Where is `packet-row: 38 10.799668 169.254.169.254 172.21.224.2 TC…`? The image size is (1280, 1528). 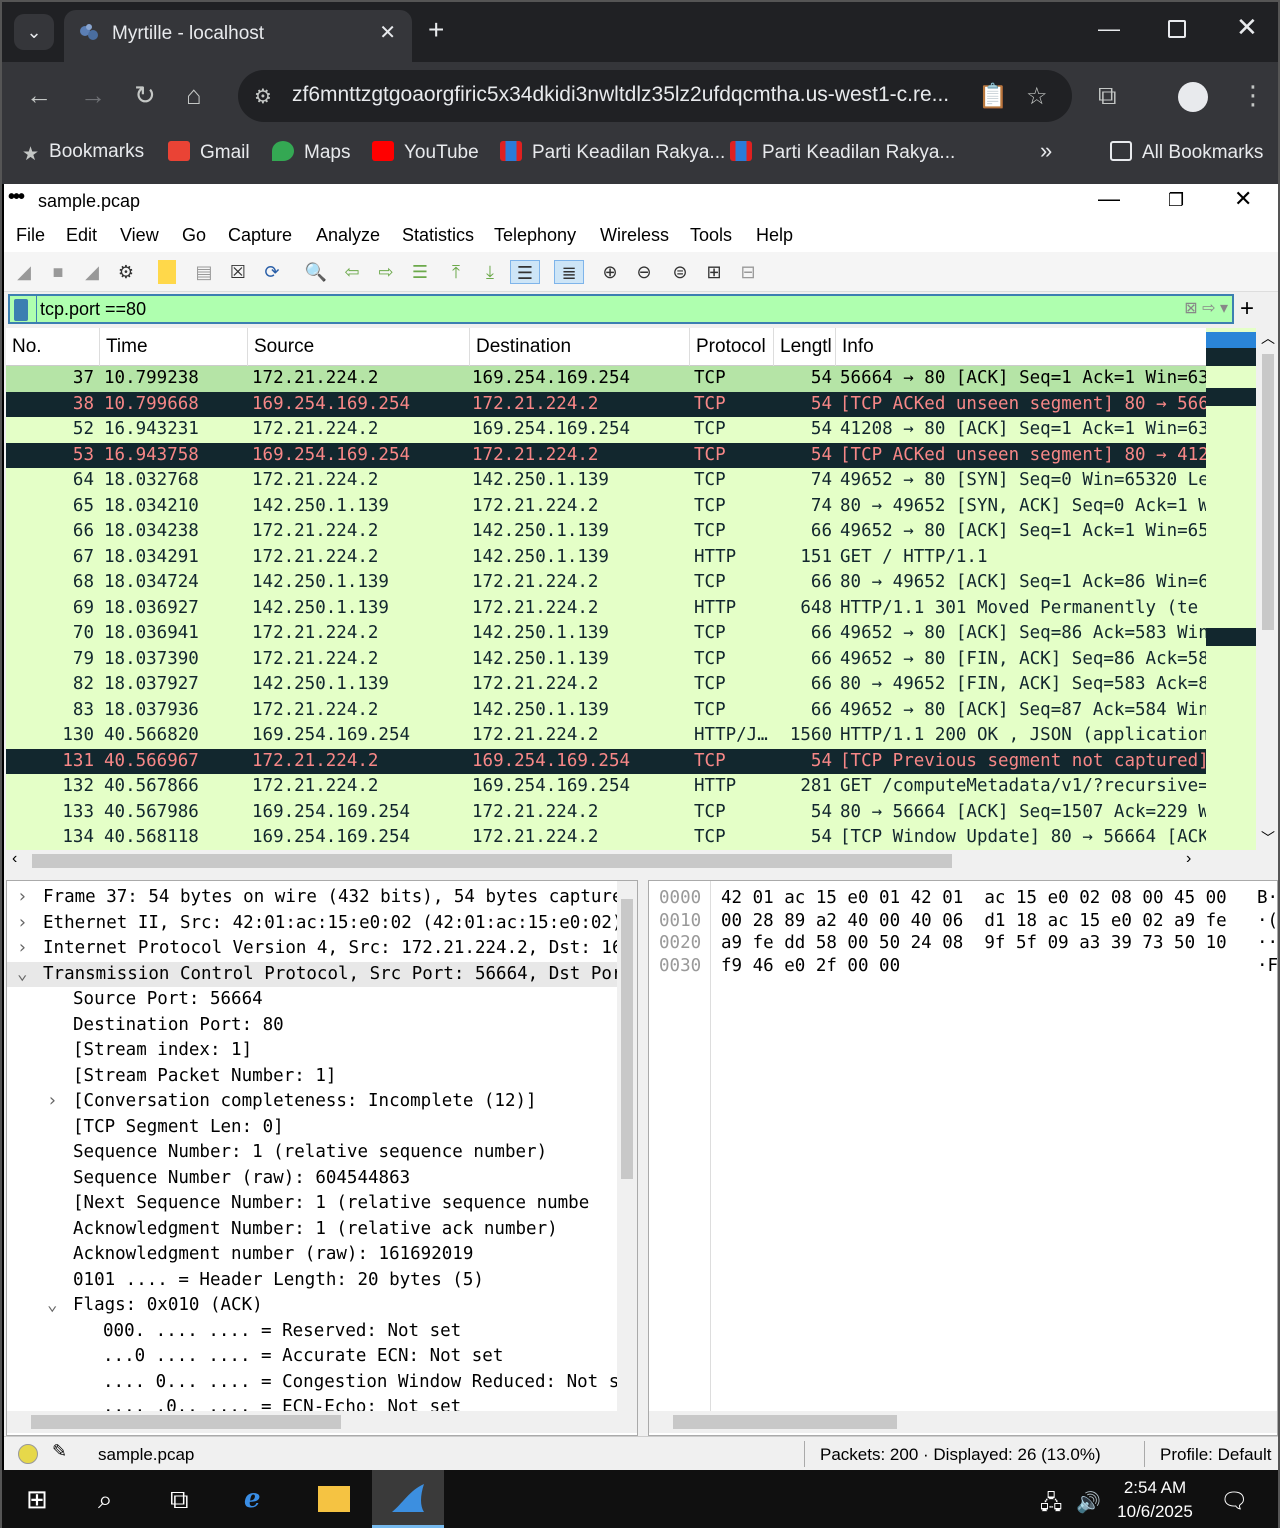 packet-row: 38 10.799668 169.254.169.254 172.21.224.2 TC… is located at coordinates (606, 404).